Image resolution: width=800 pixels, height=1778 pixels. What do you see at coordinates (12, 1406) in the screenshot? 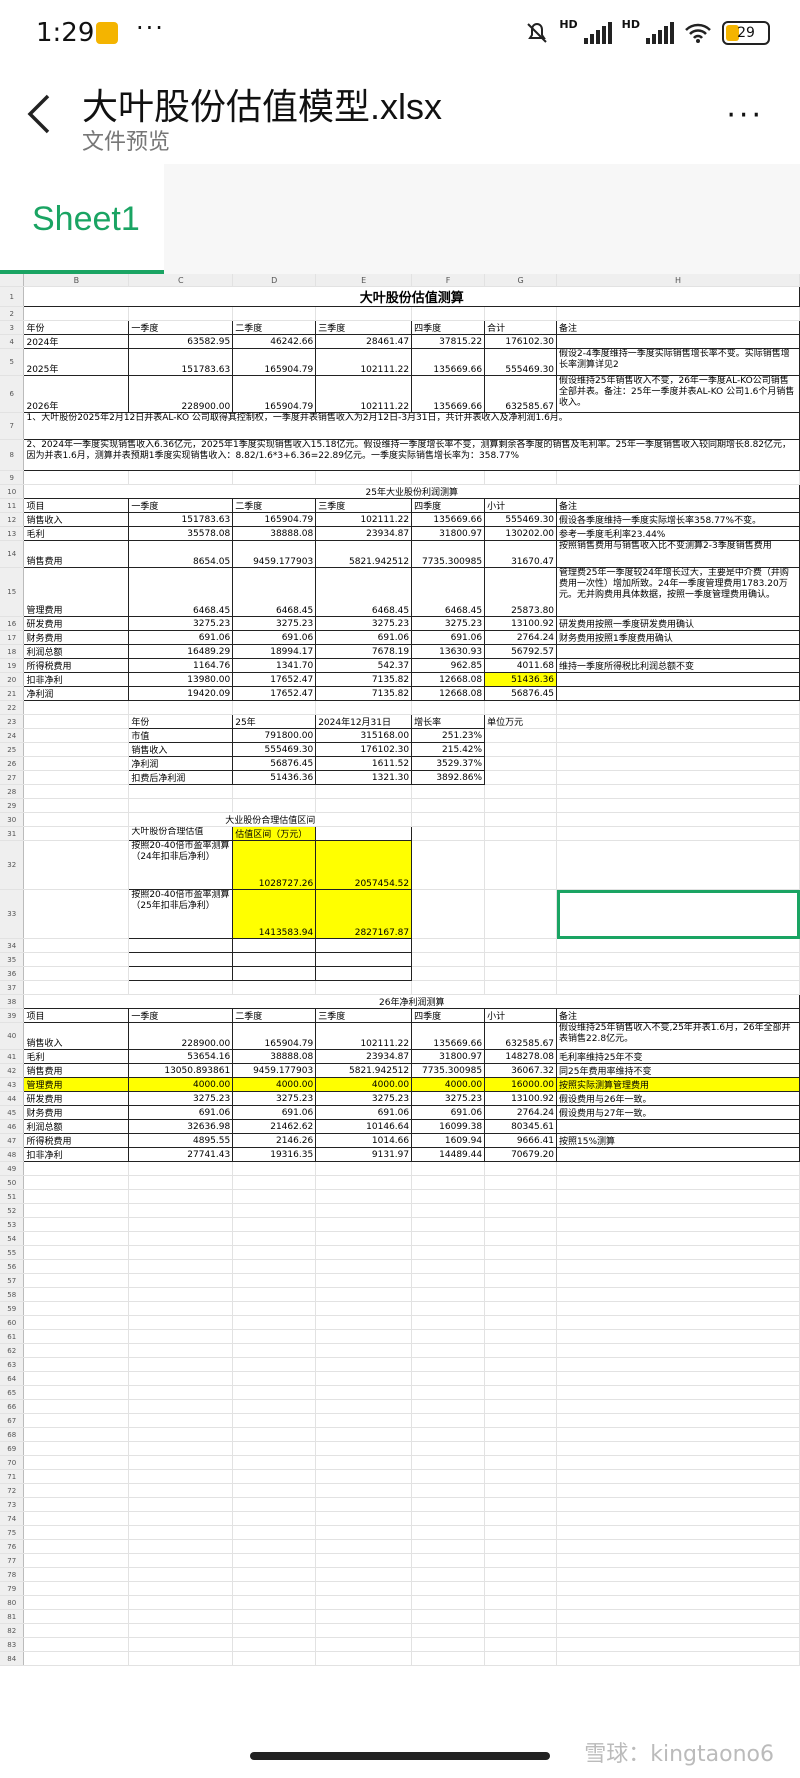
I see `row-header: 66` at bounding box center [12, 1406].